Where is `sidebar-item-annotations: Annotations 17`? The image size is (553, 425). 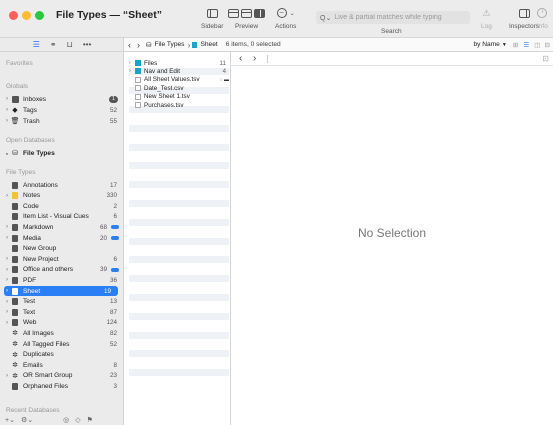
sidebar-item-annotations: Annotations 17 is located at coordinates (62, 185).